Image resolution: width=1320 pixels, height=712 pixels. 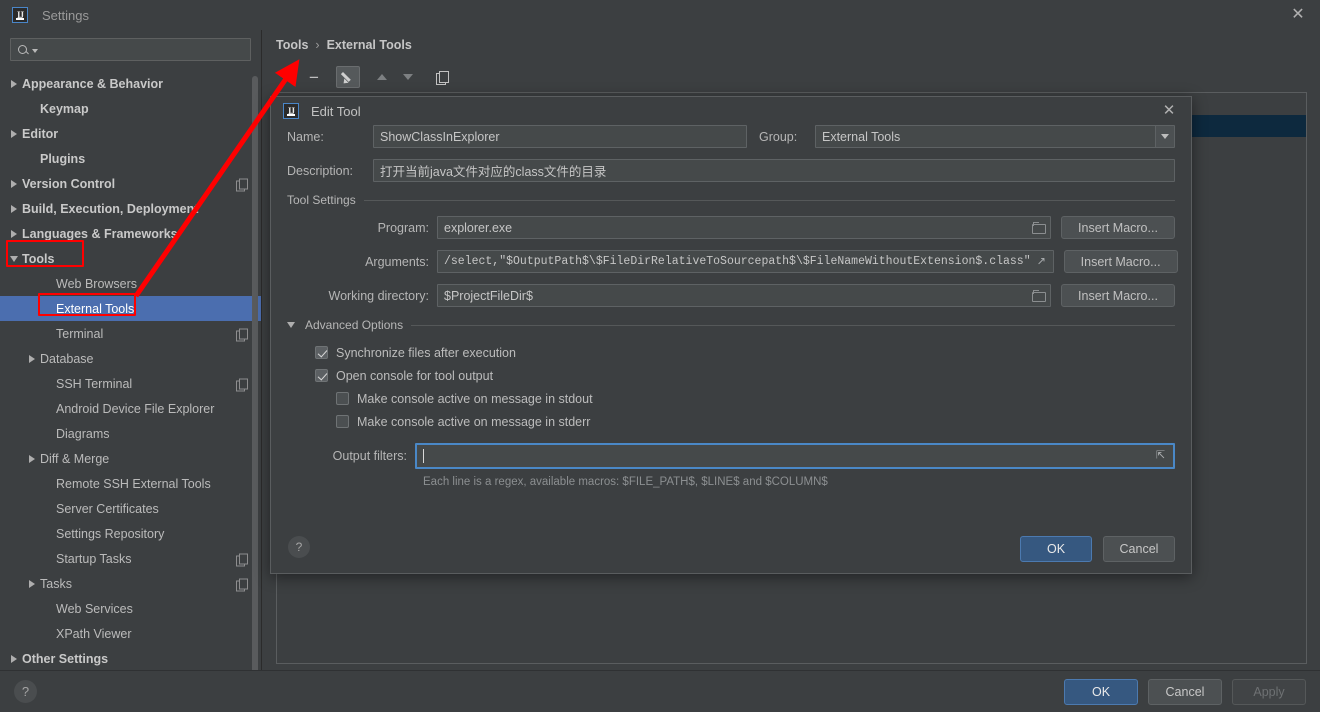 What do you see at coordinates (660, 15) in the screenshot?
I see `window-titlebar: IJ Settings ✕` at bounding box center [660, 15].